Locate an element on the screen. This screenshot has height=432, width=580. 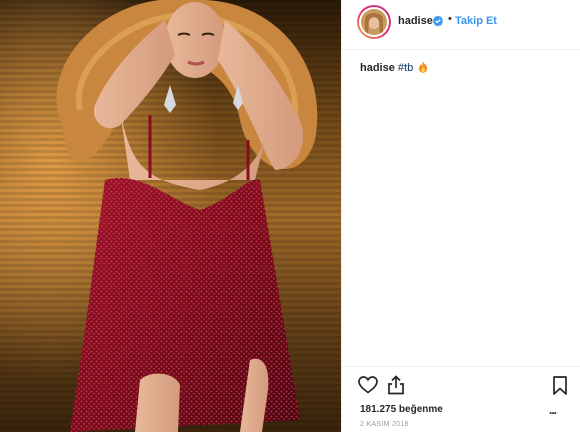
avatar-ring is located at coordinates (374, 22).